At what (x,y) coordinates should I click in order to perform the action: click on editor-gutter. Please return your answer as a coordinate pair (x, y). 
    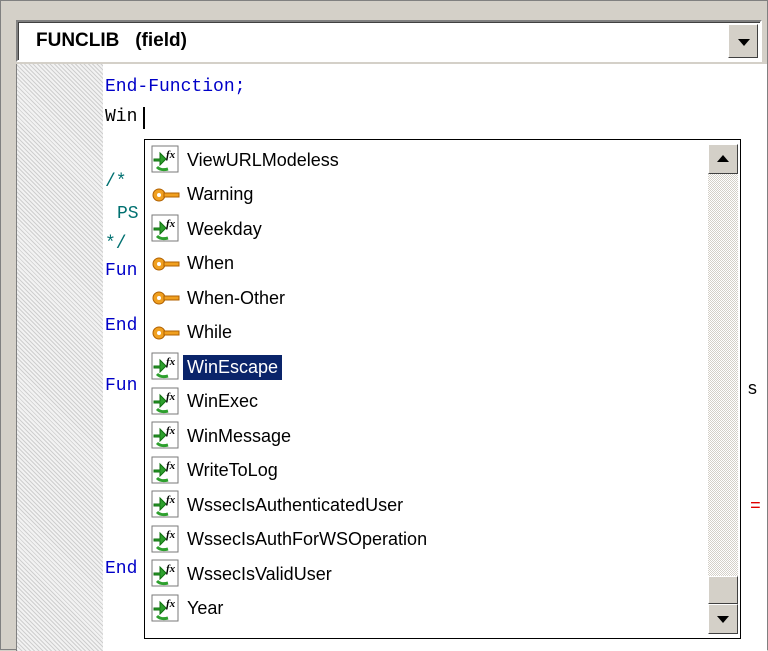
    Looking at the image, I should click on (60, 357).